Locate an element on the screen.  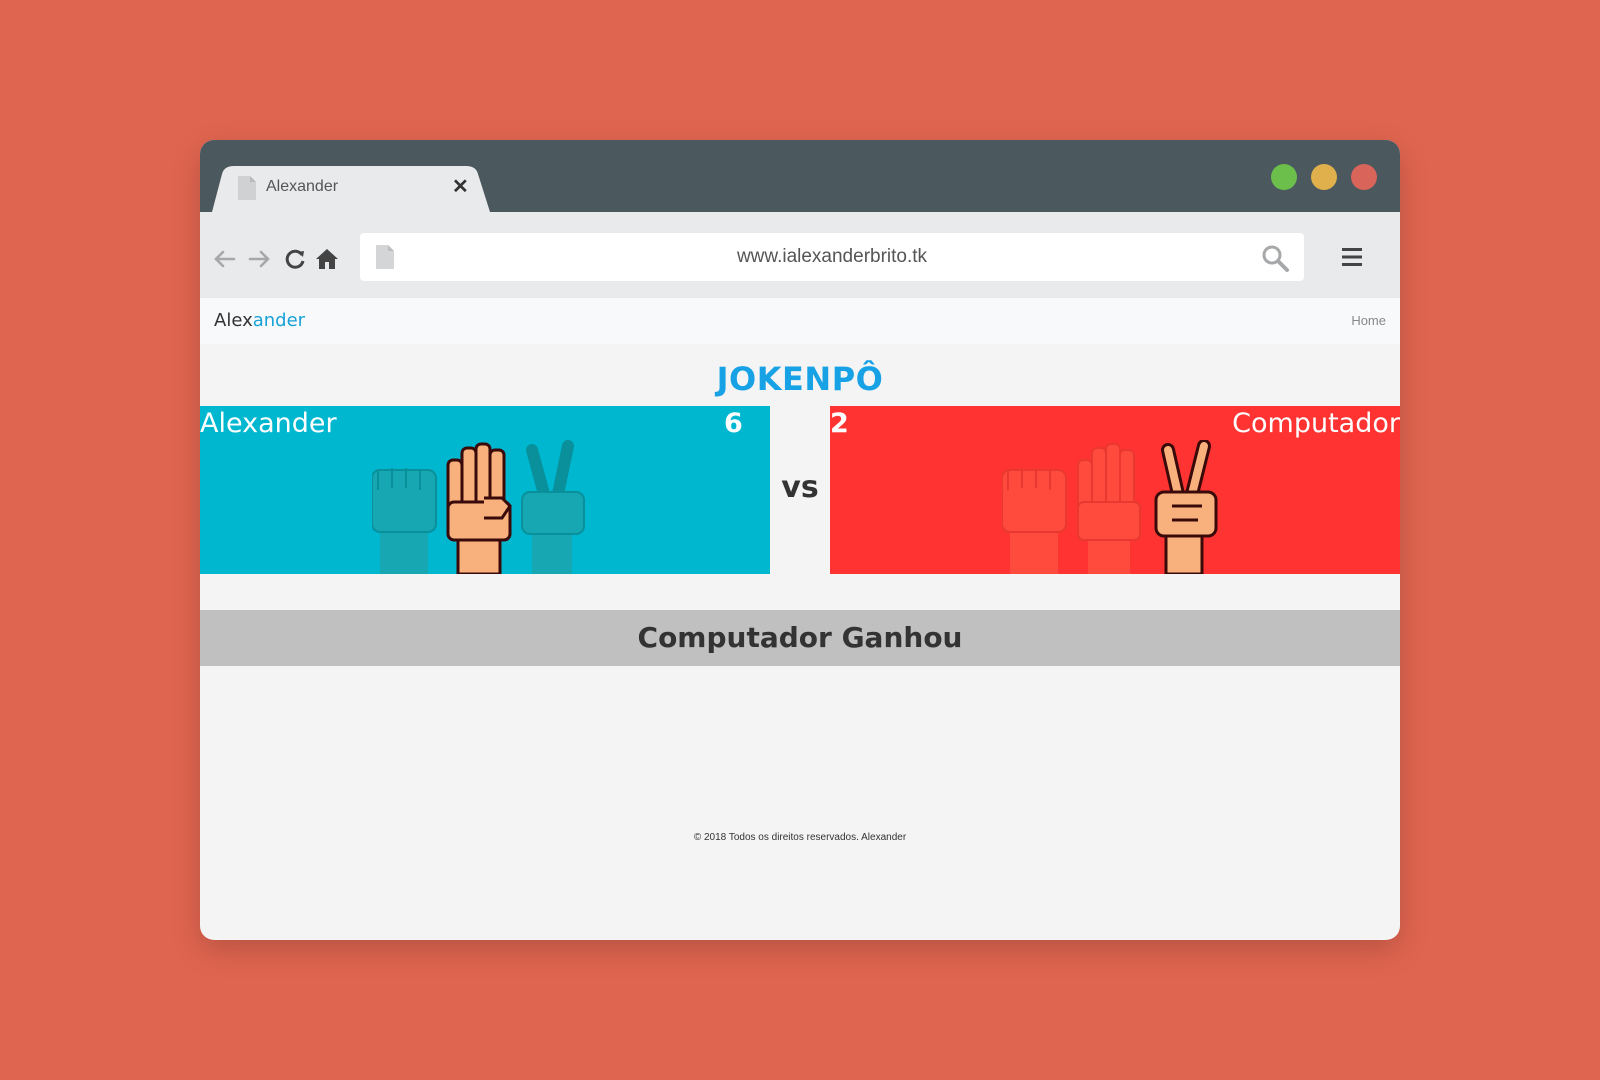
site-brand-link: Alexander is located at coordinates (259, 320).